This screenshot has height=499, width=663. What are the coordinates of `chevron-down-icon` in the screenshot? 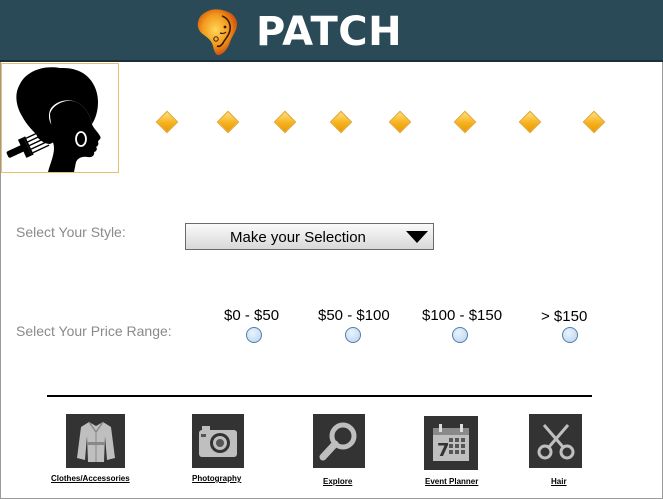 It's located at (417, 237).